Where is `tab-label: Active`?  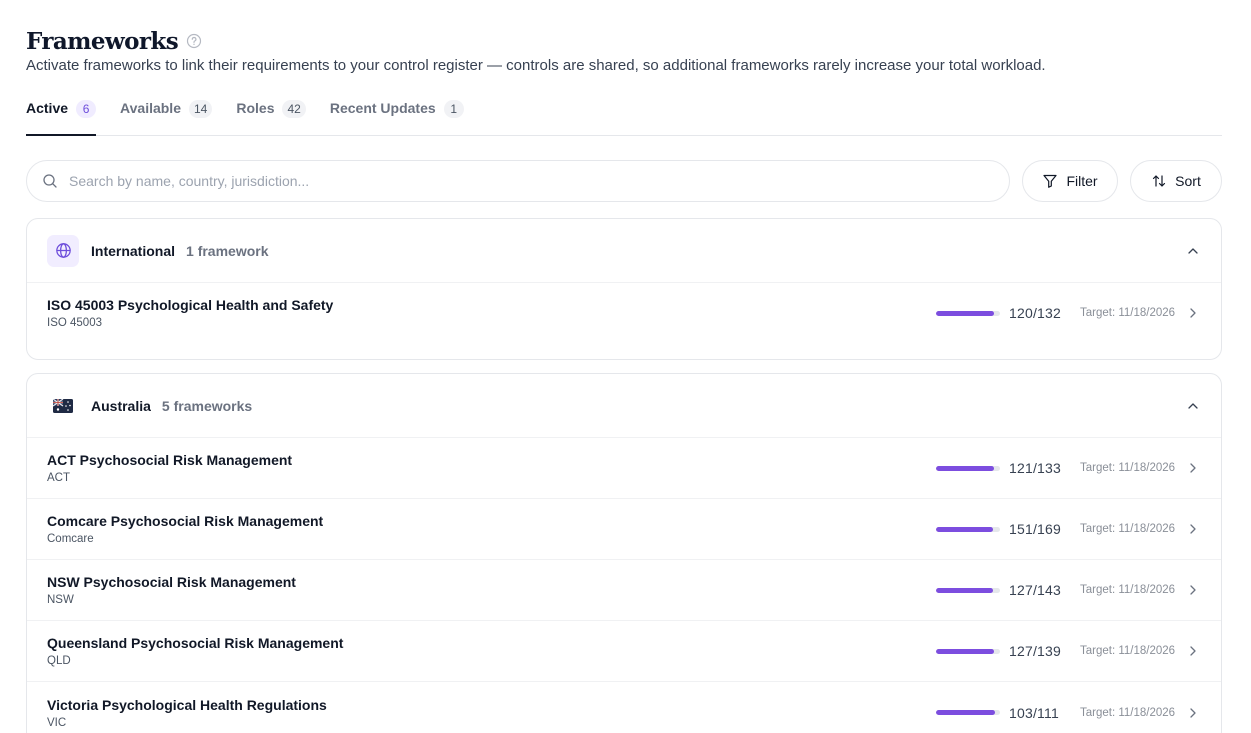
tab-label: Active is located at coordinates (47, 108).